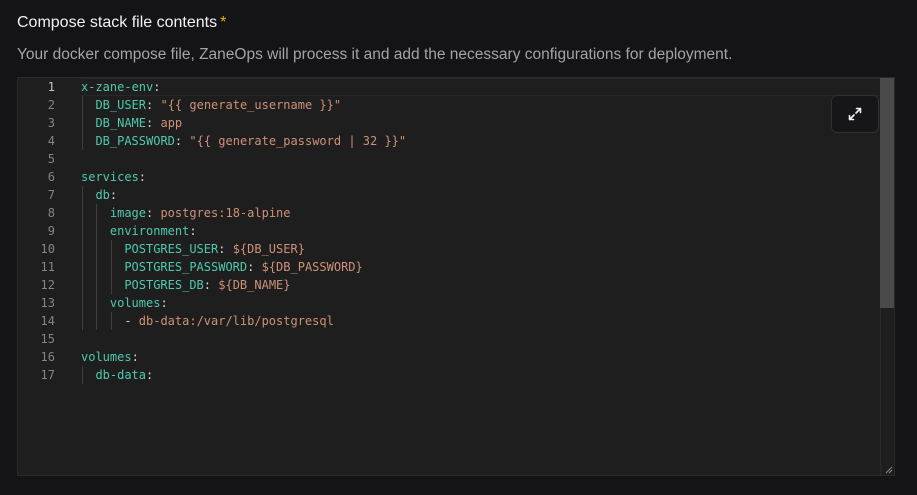 This screenshot has width=917, height=495. Describe the element at coordinates (135, 141) in the screenshot. I see `yaml-key: DB_PASSWORD` at that location.